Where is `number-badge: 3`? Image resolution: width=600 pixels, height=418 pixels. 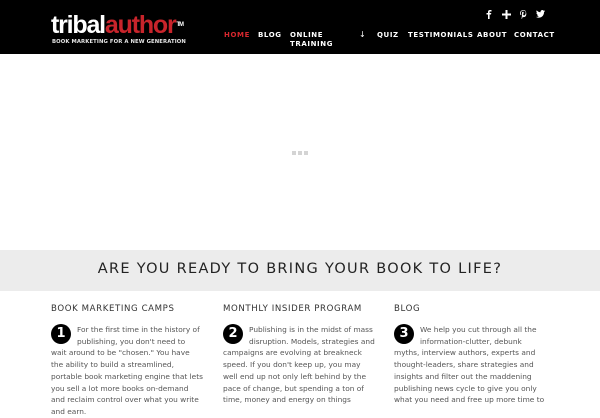
number-badge: 3 is located at coordinates (404, 334).